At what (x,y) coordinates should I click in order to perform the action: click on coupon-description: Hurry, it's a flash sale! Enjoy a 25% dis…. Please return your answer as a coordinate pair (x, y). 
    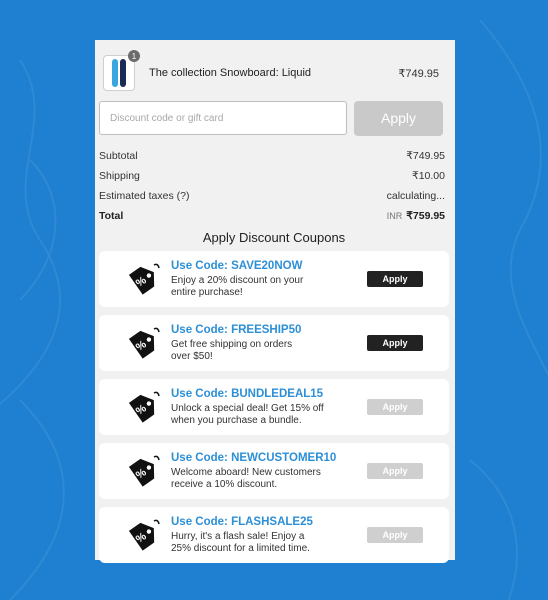
    Looking at the image, I should click on (240, 542).